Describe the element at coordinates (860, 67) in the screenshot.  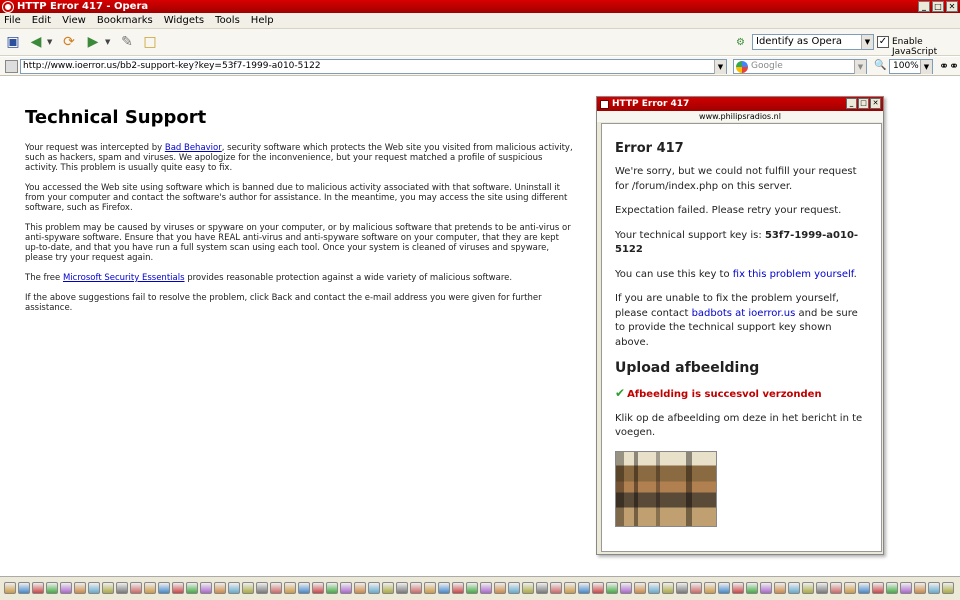
I see `search-engine-chevron-icon: ▼` at that location.